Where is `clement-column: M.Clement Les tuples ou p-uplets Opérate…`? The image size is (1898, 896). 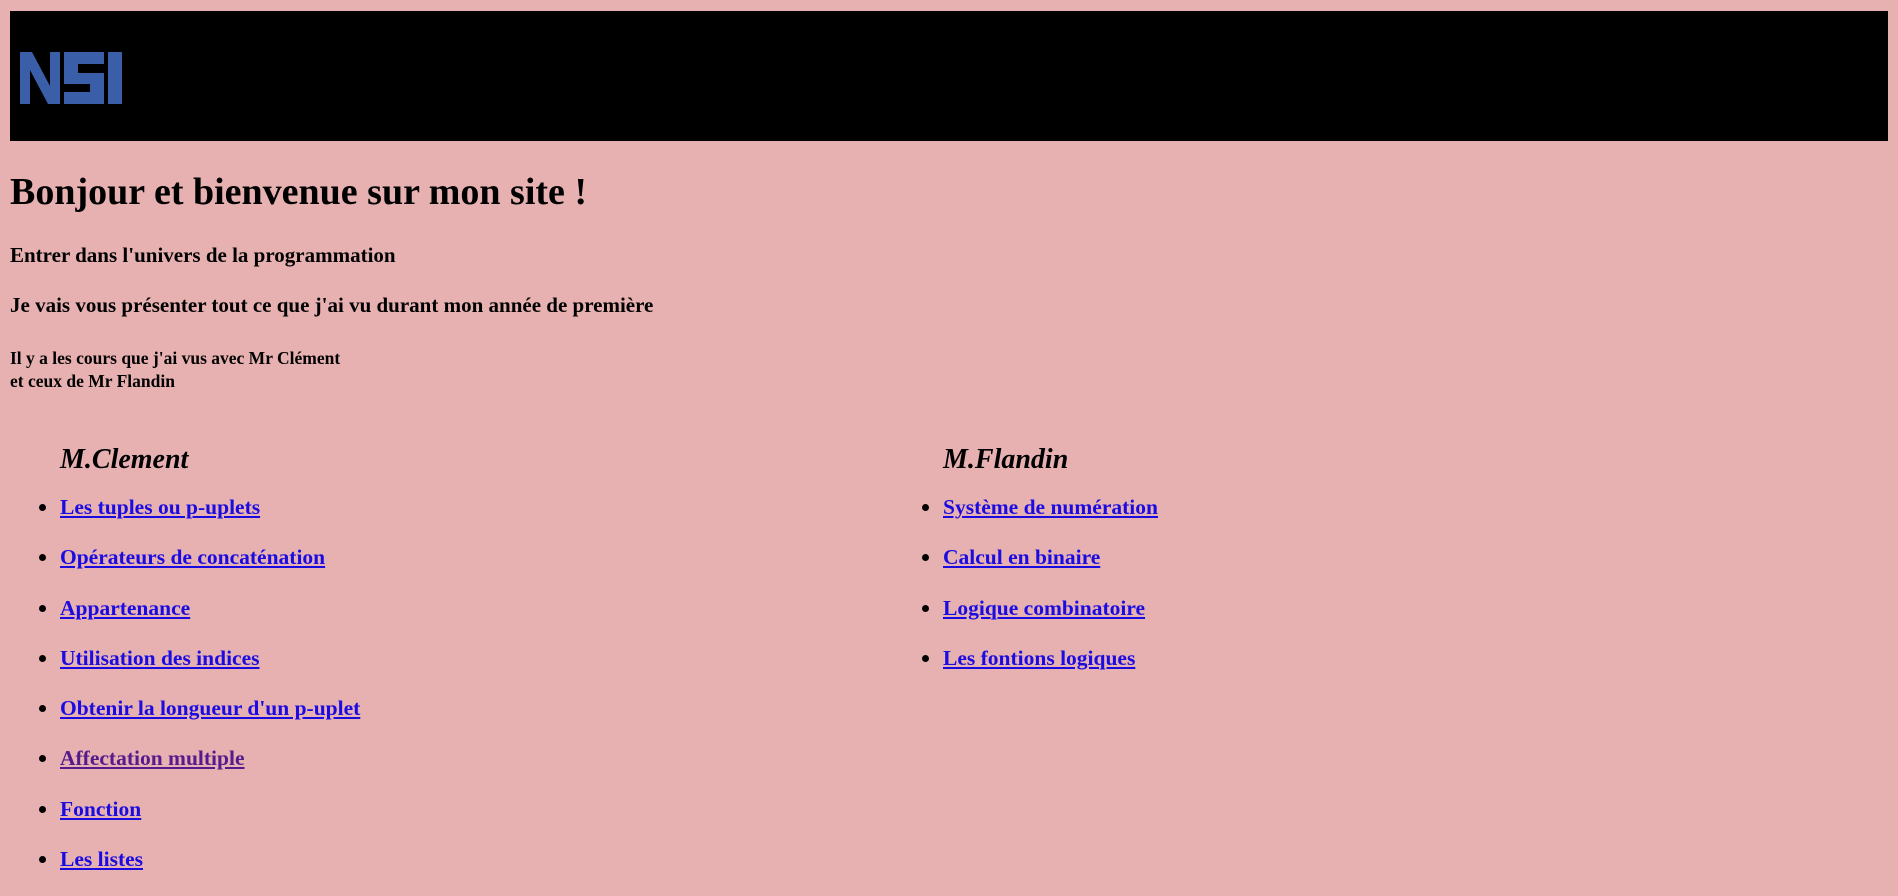 clement-column: M.Clement Les tuples ou p-uplets Opérate… is located at coordinates (199, 668).